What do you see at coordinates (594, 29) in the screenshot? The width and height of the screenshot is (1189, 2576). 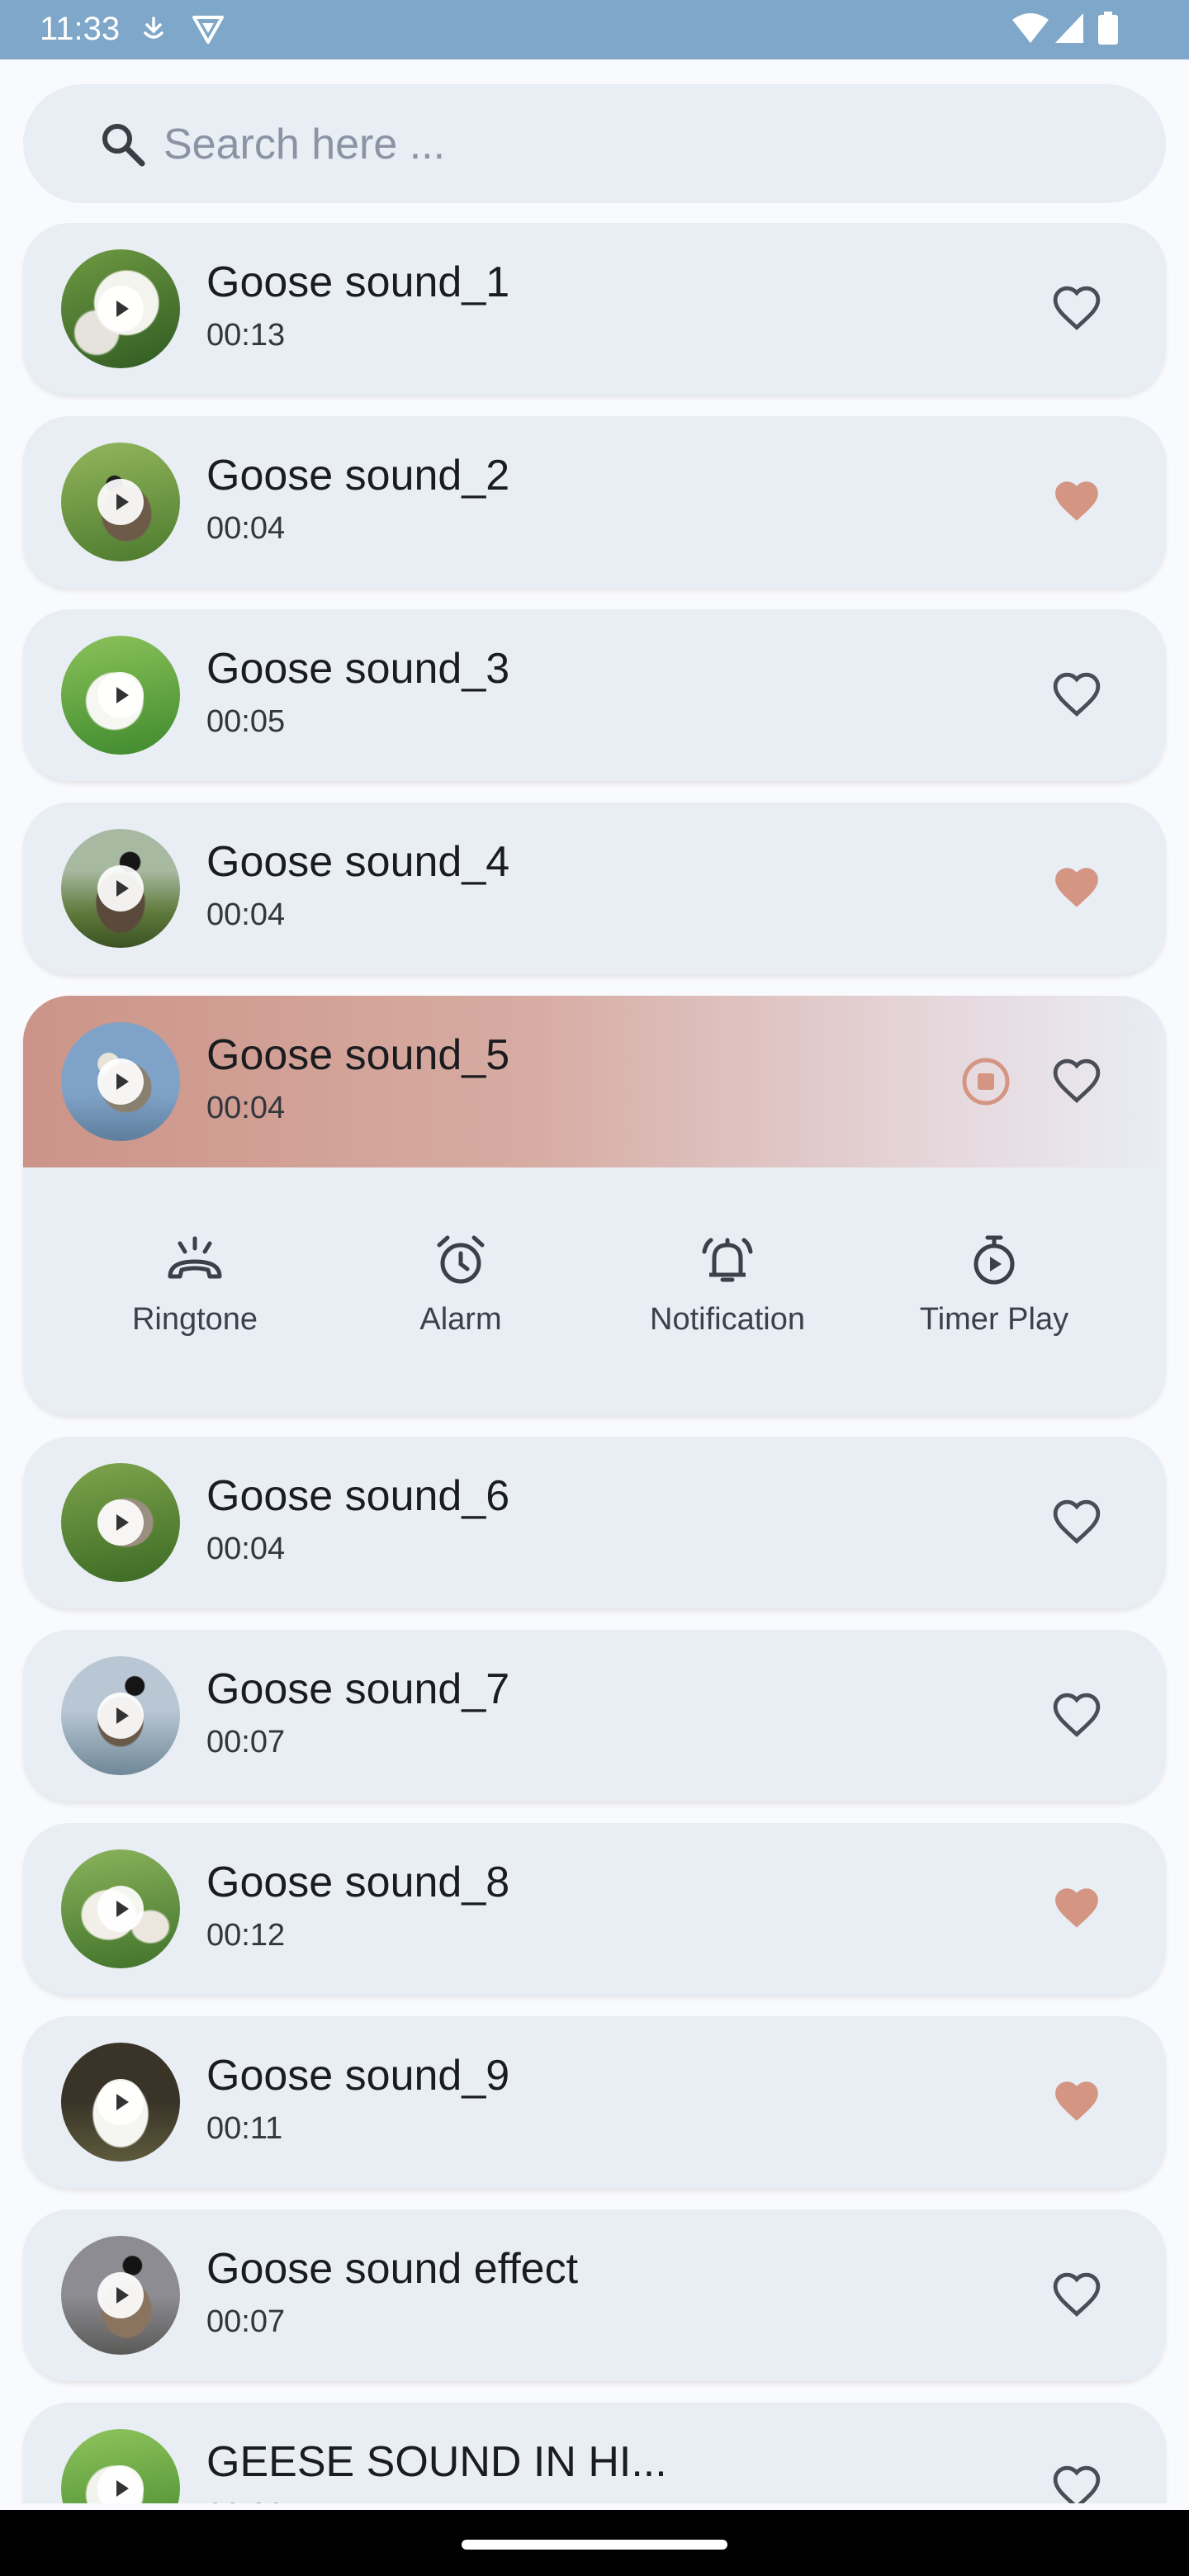 I see `status-bar: 11:33` at bounding box center [594, 29].